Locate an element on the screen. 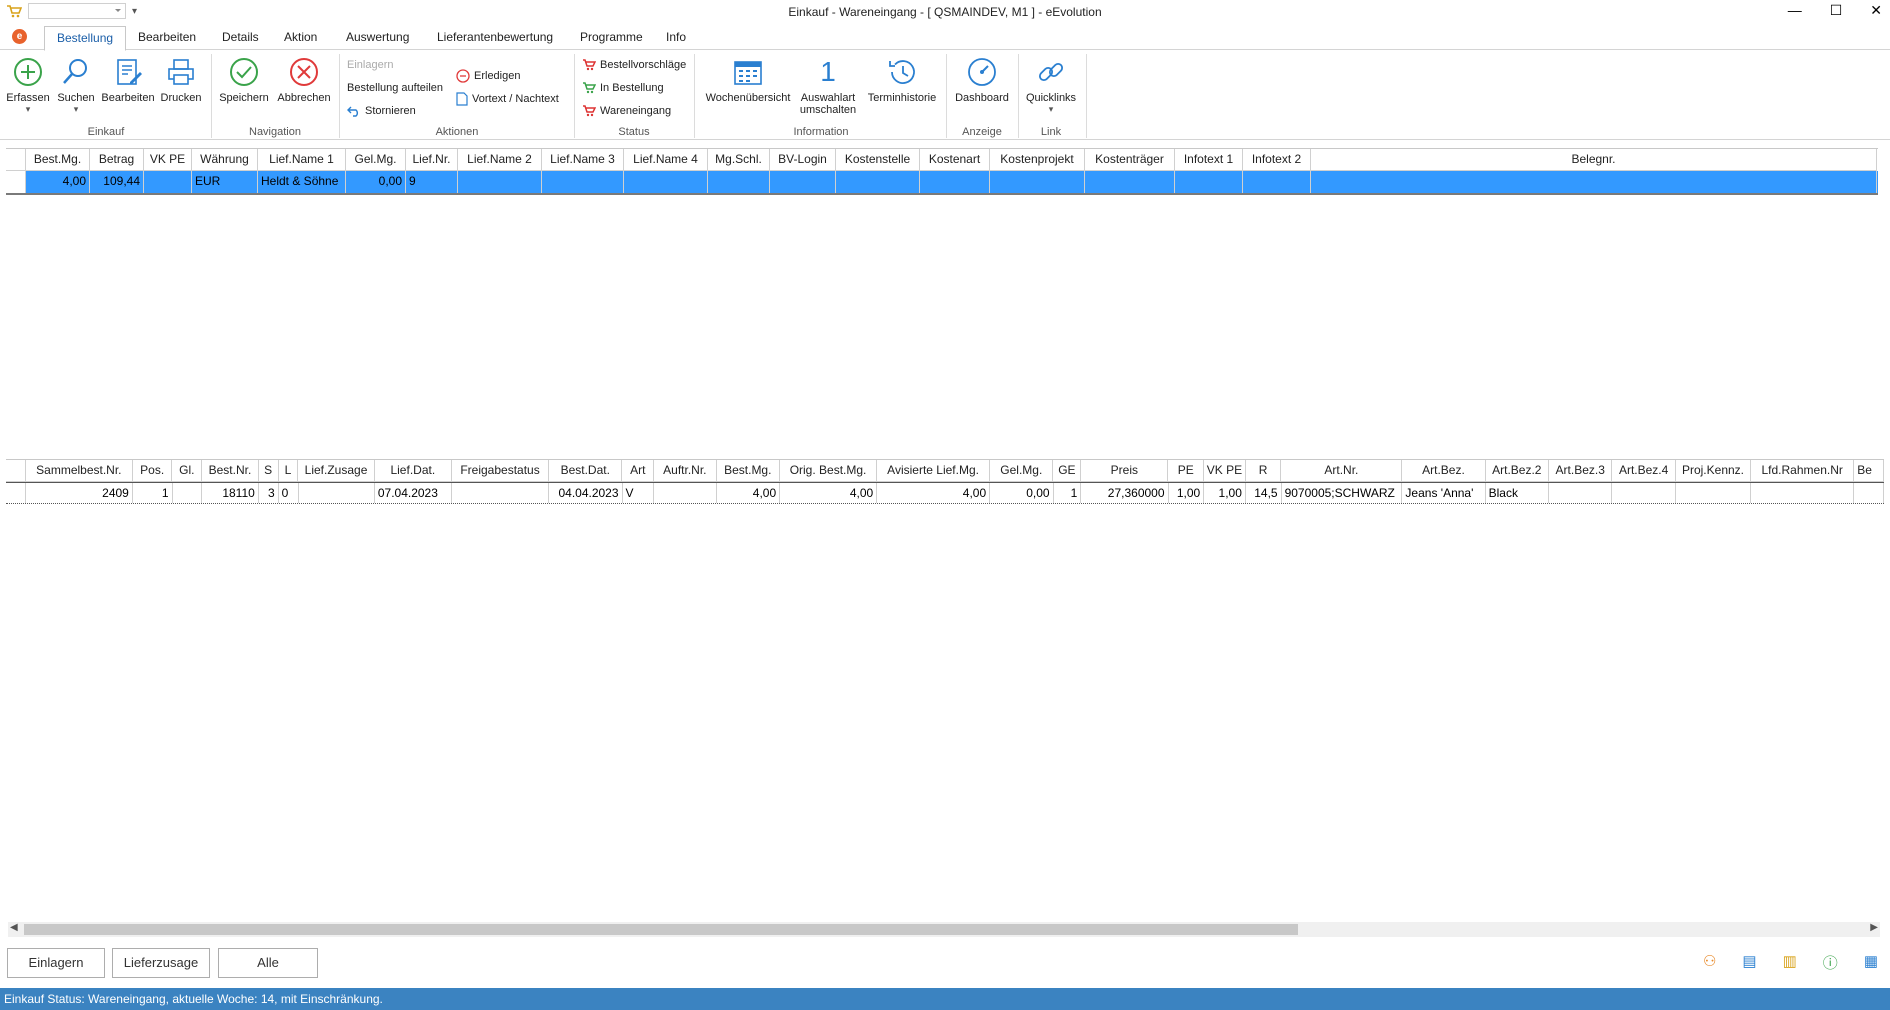 This screenshot has height=1010, width=1890. erfassen-button: Erfassen ▾ is located at coordinates (28, 85).